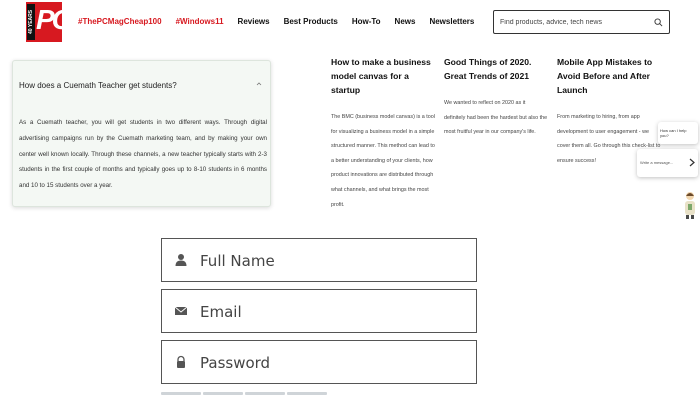  Describe the element at coordinates (451, 21) in the screenshot. I see `nav-item-newsletters: Newsletters` at that location.